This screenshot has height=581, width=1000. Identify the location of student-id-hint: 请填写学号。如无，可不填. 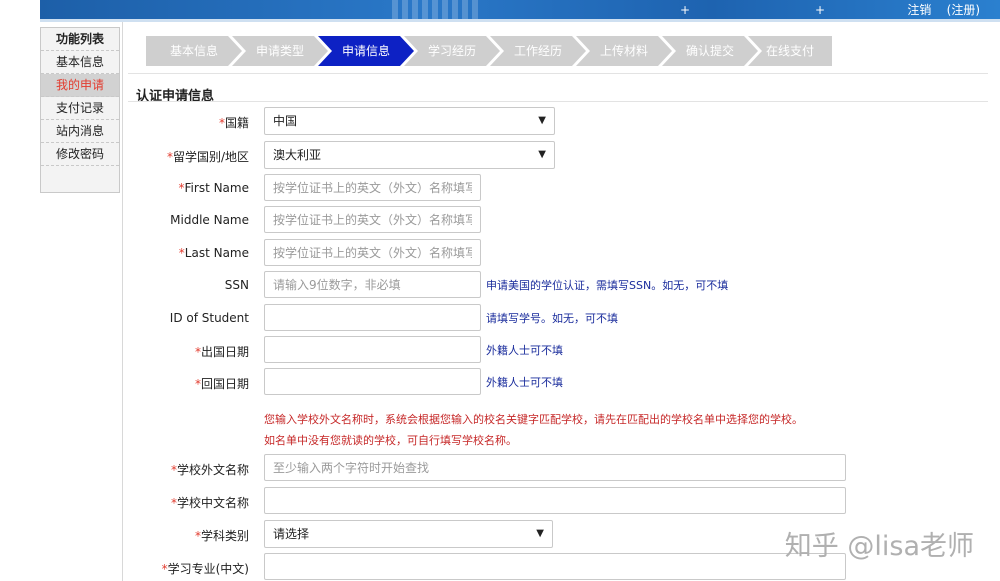
(552, 318).